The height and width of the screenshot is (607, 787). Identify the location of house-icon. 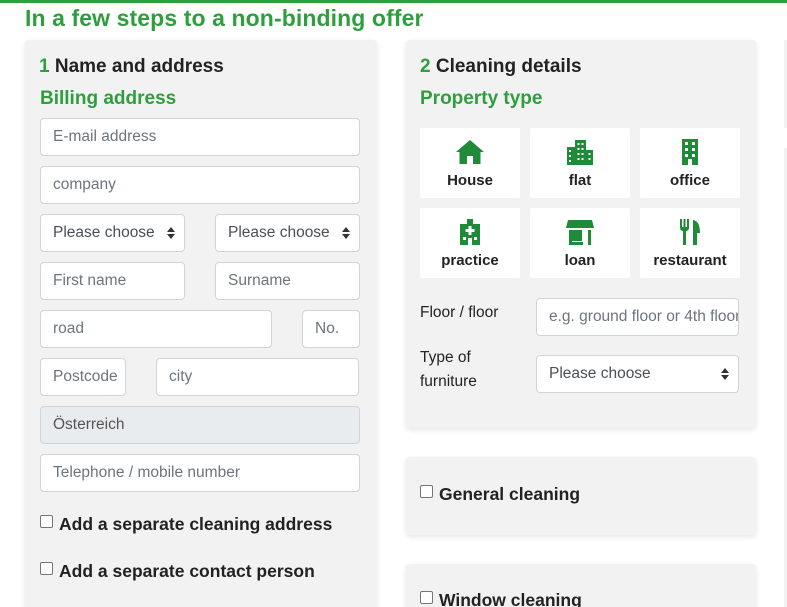
(470, 152).